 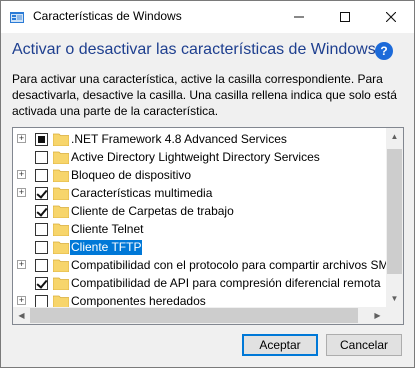 I want to click on help-icon: ?, so click(x=384, y=51).